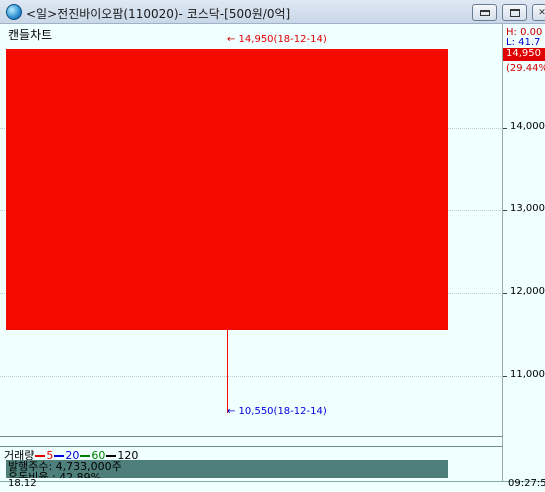  Describe the element at coordinates (277, 412) in the screenshot. I see `low-price-annotation: ← 10,550(18-12-14)` at that location.